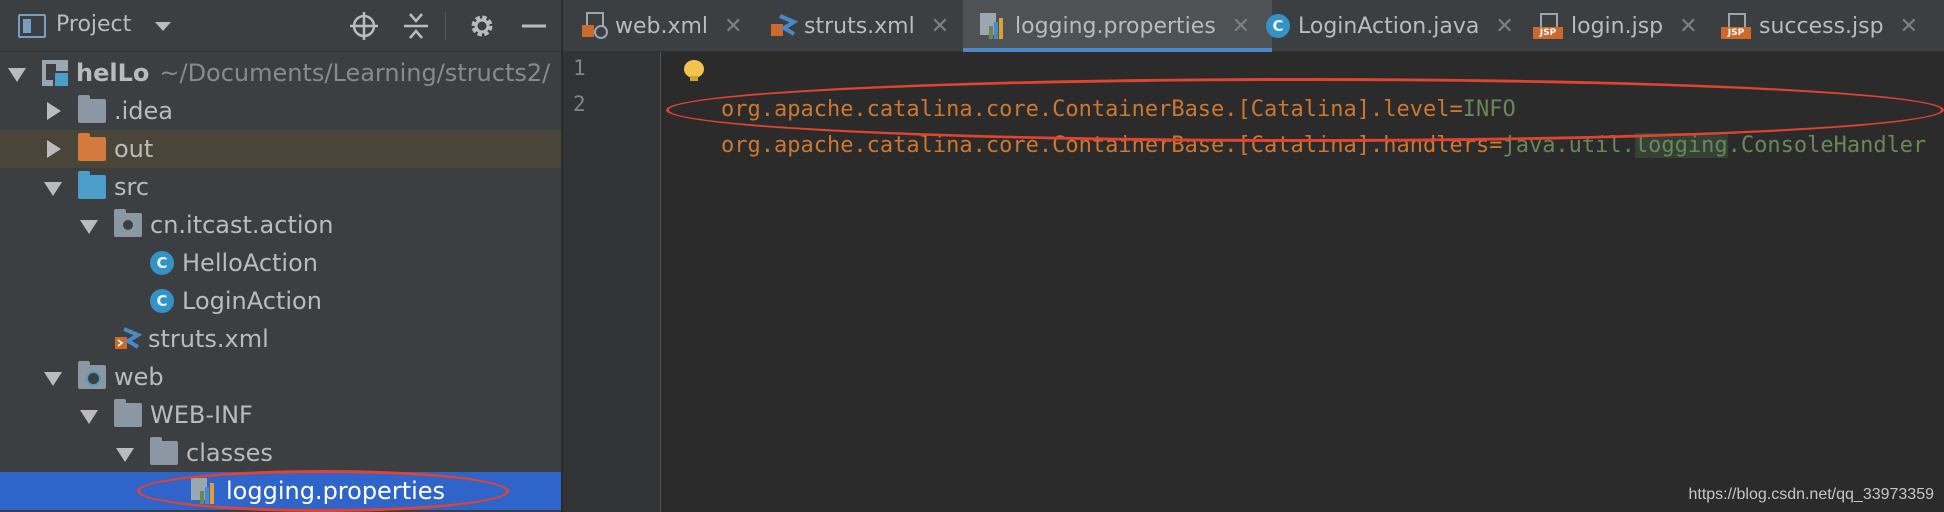 This screenshot has width=1944, height=512. I want to click on tree-item-label: struts.xml, so click(208, 339).